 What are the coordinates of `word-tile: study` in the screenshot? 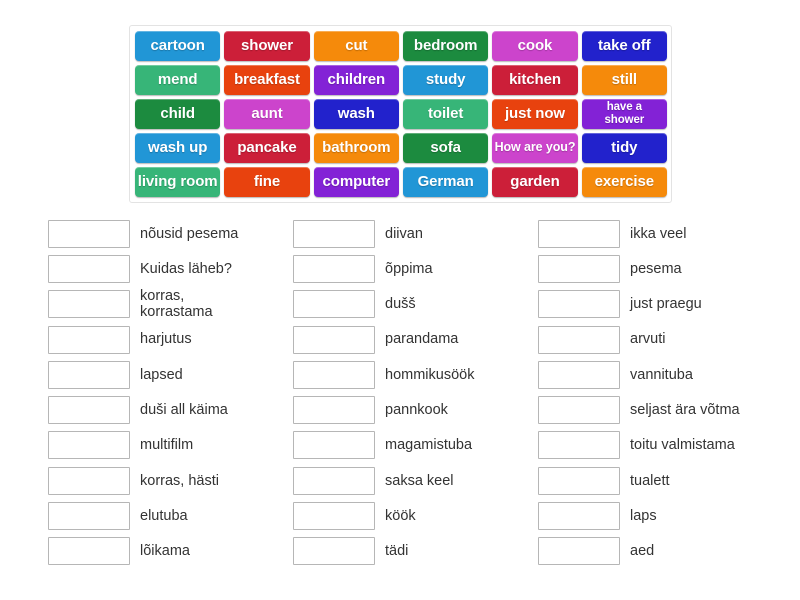 It's located at (445, 80).